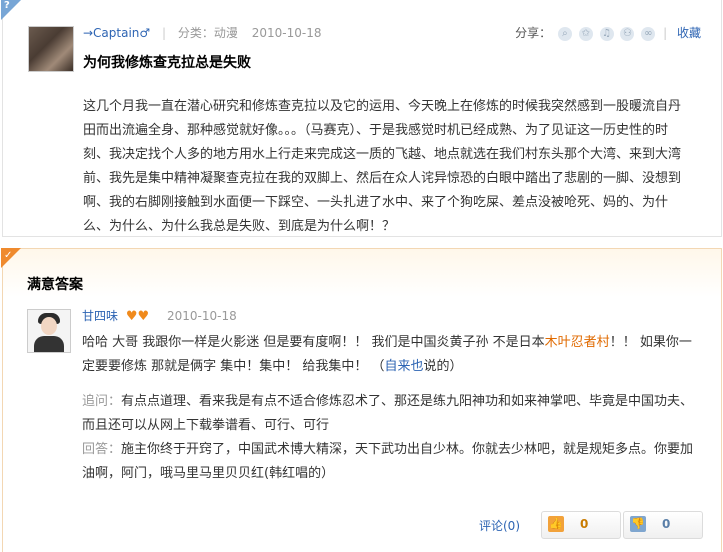 This screenshot has height=552, width=723. I want to click on asker-avatar, so click(51, 49).